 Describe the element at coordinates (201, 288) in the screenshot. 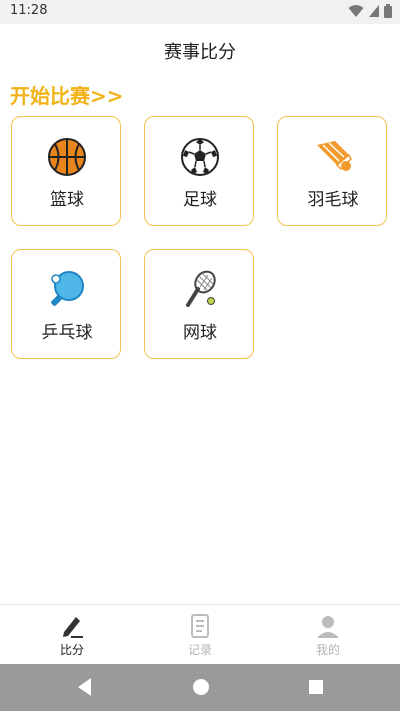

I see `tennis-racket-icon` at that location.